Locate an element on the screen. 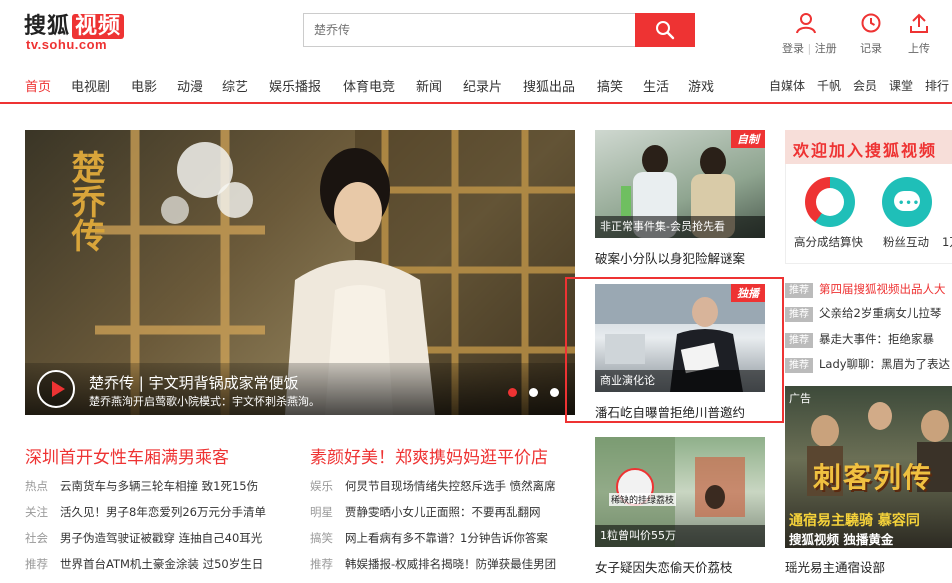  ad-brand: 搜狐视频 独播黄金 is located at coordinates (841, 539).